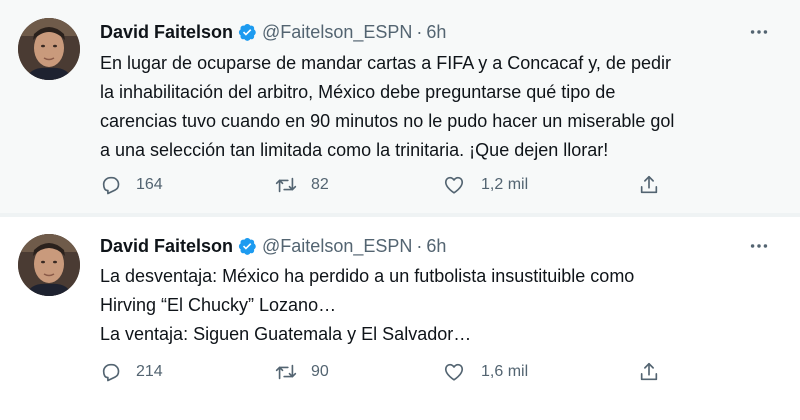 The width and height of the screenshot is (800, 420). Describe the element at coordinates (131, 372) in the screenshot. I see `reply-button: 214` at that location.